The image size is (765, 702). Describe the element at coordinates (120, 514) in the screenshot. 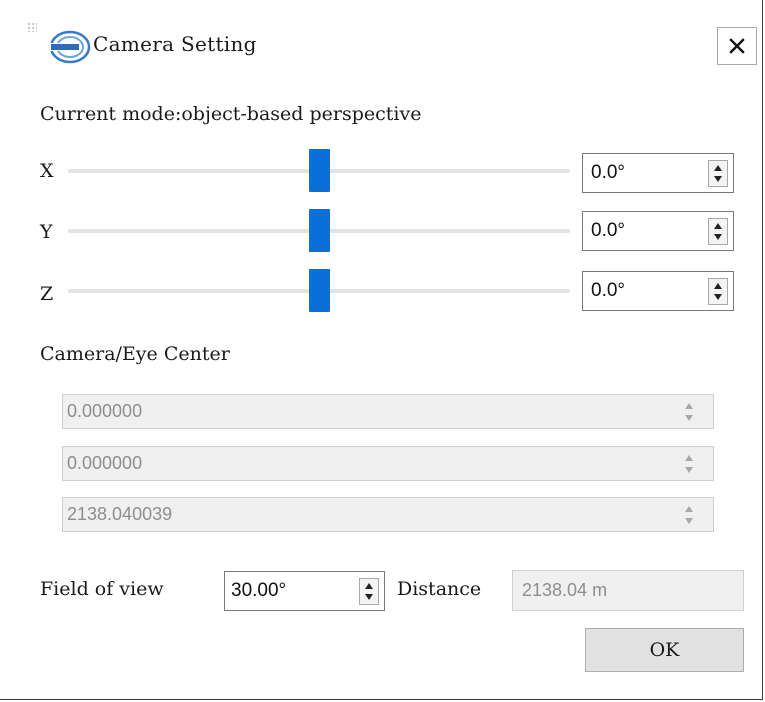

I see `camera-center-z-value: 2138.040039` at that location.